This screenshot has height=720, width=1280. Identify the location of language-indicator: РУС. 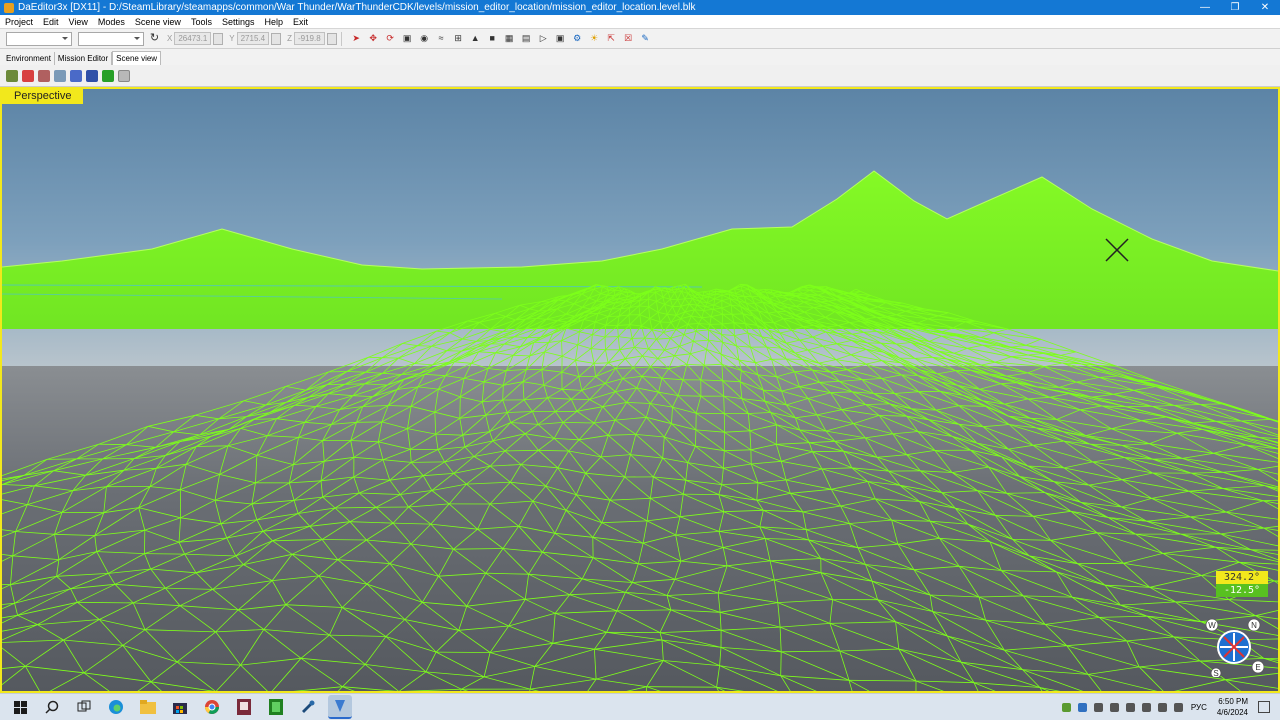
(1199, 707).